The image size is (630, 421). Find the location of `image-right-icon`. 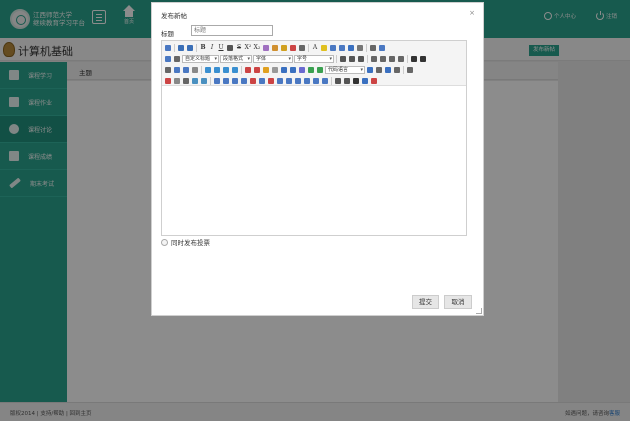

image-right-icon is located at coordinates (226, 70).